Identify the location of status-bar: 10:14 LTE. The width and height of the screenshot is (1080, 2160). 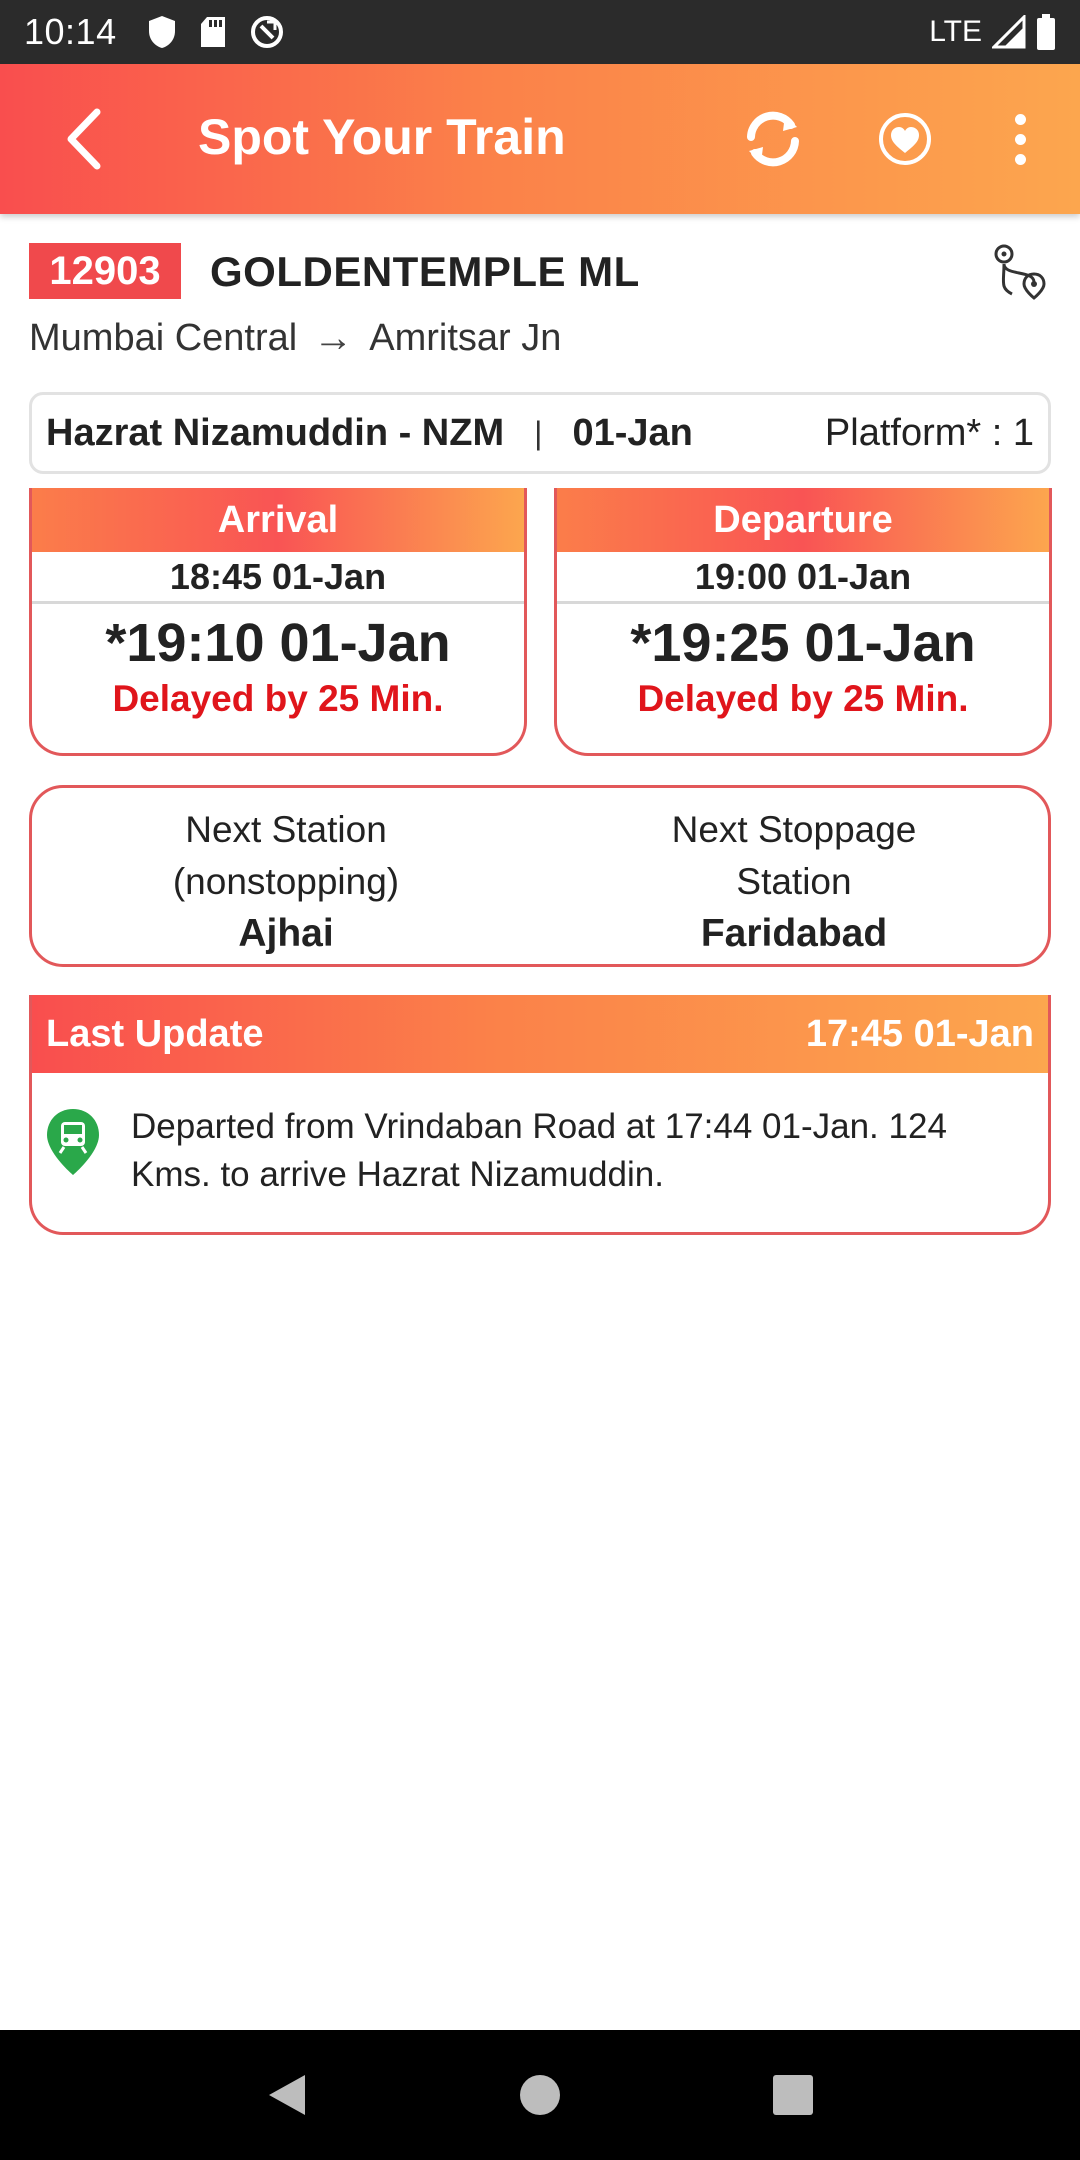
(540, 32).